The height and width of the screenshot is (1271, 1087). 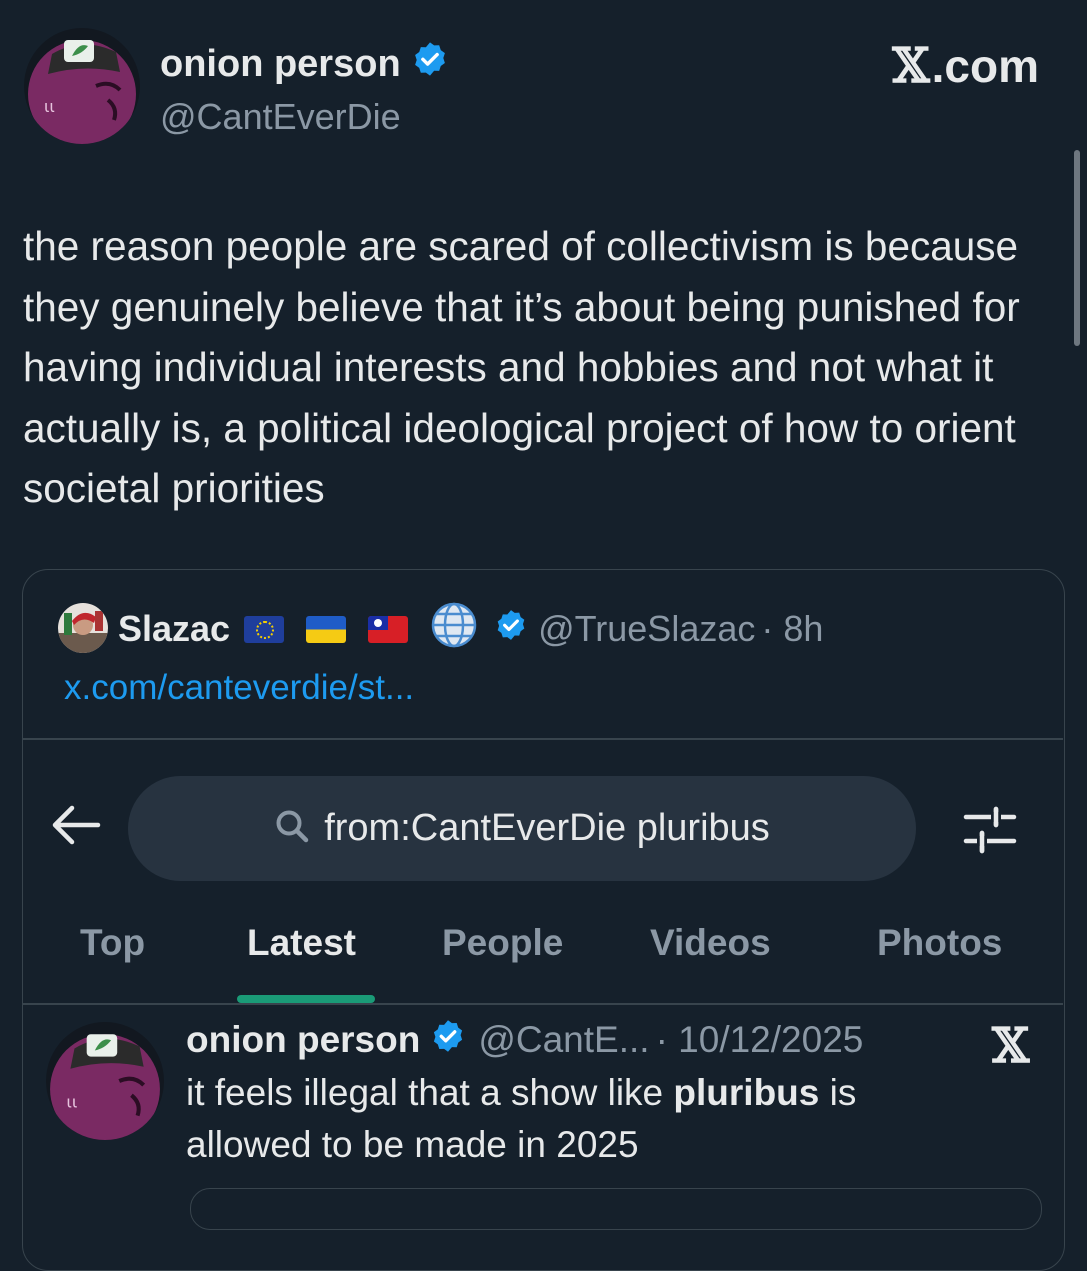 What do you see at coordinates (264, 629) in the screenshot?
I see `eu-flag-icon` at bounding box center [264, 629].